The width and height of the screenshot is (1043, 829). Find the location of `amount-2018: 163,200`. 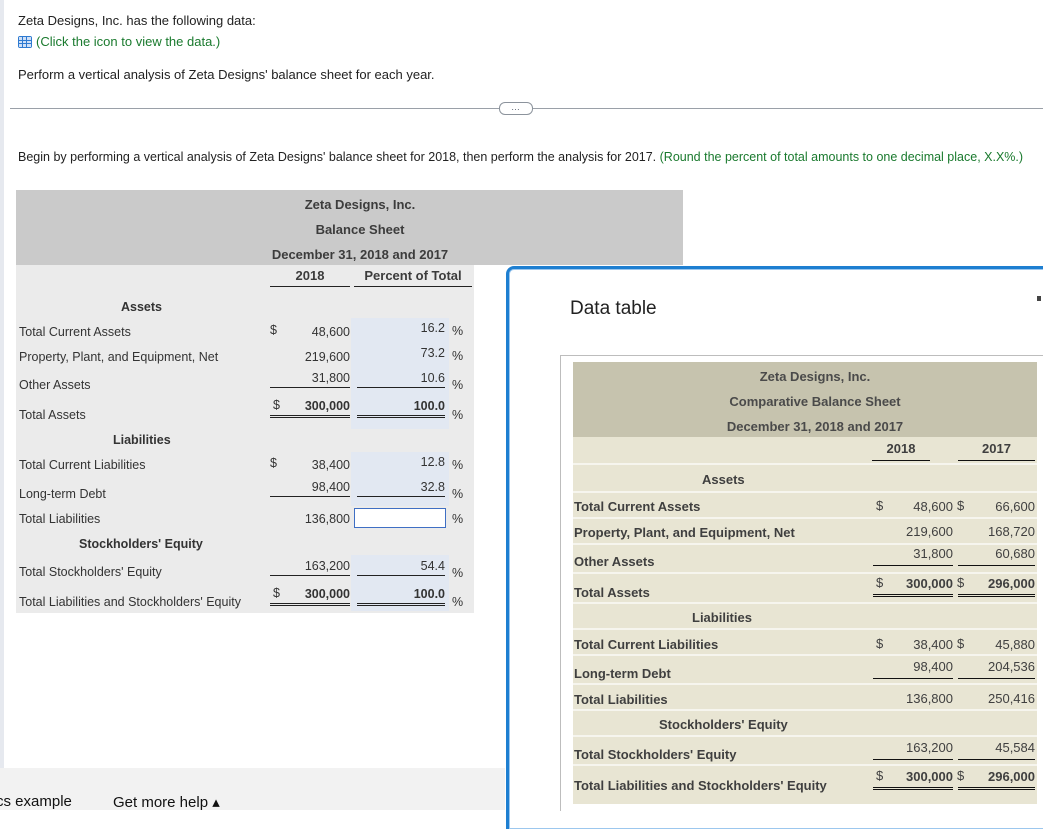

amount-2018: 163,200 is located at coordinates (310, 567).